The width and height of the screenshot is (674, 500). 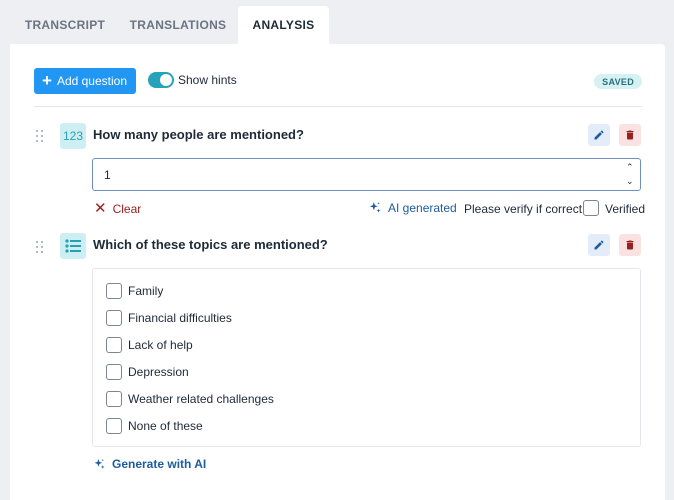 I want to click on number-icon: 123, so click(x=73, y=136).